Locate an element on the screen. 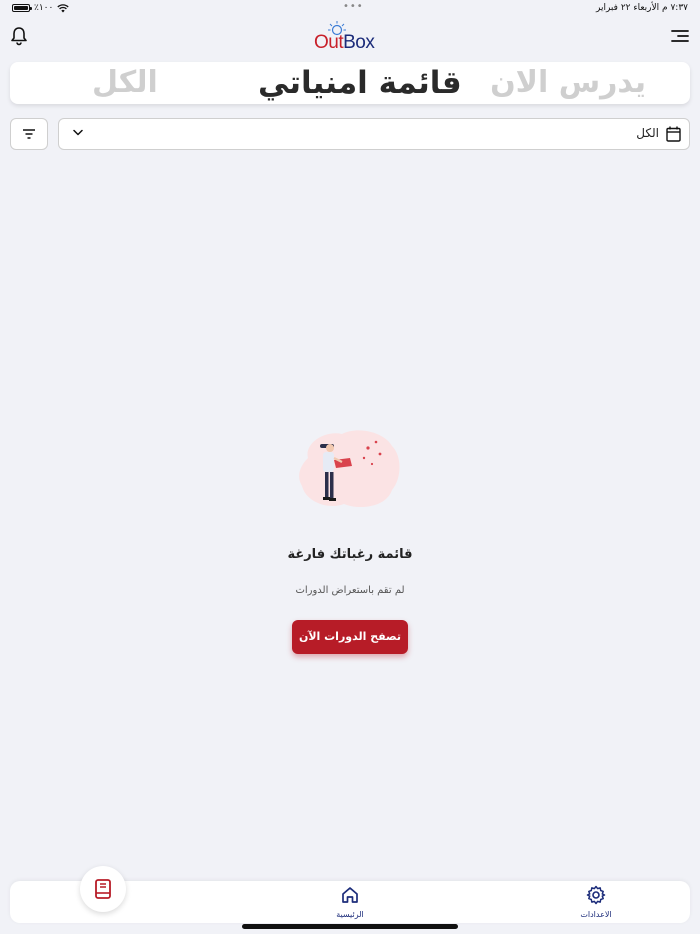 Image resolution: width=700 pixels, height=934 pixels. nav-home: الرئيسية is located at coordinates (350, 902).